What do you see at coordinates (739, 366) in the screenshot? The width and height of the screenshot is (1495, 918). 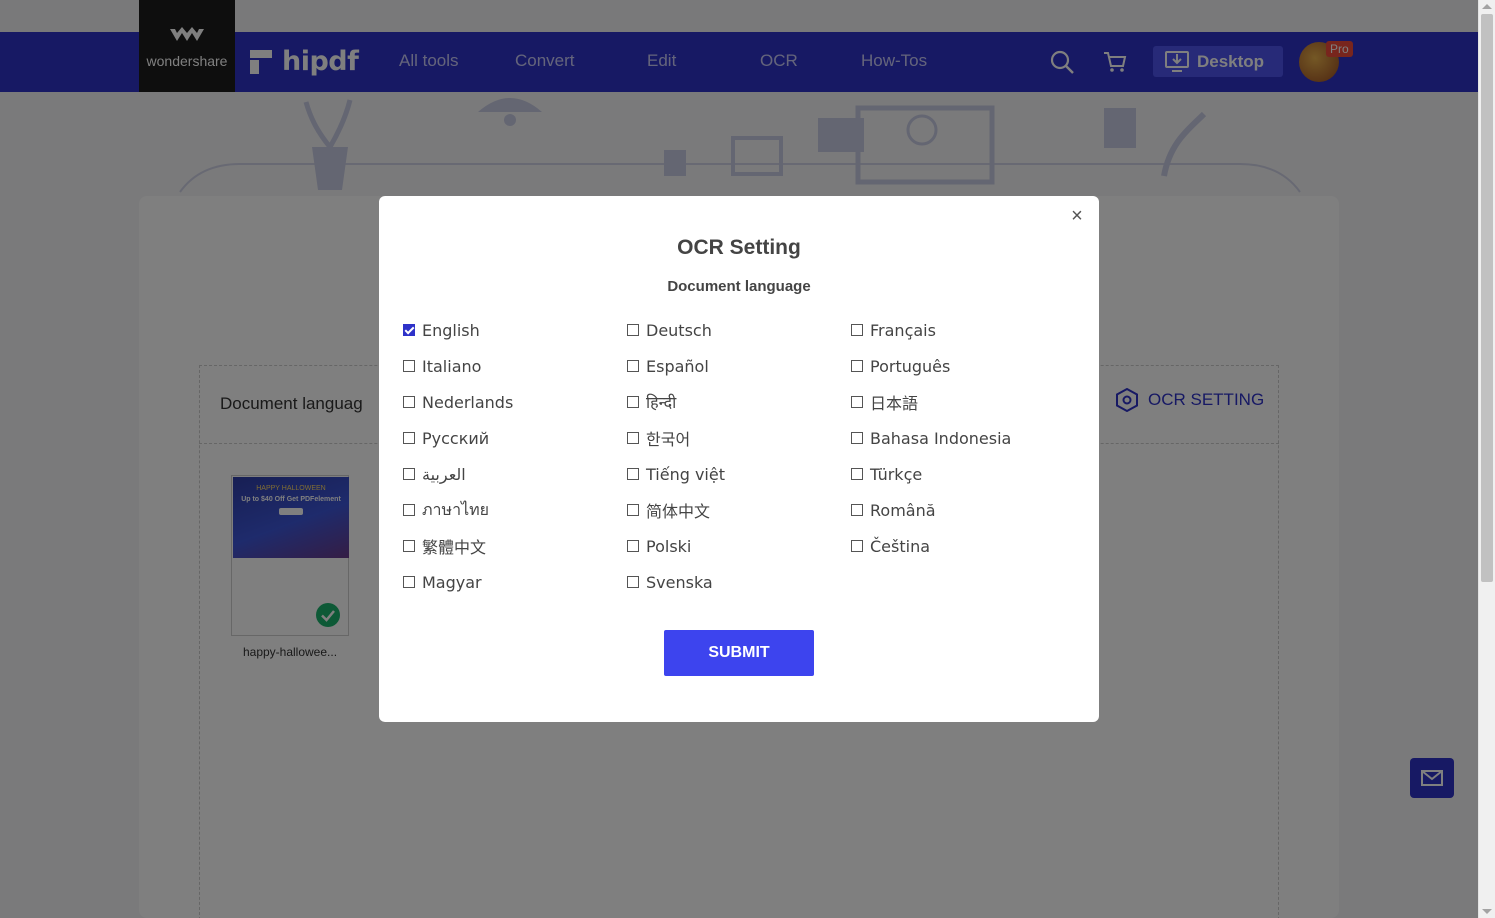 I see `language-option: Español` at bounding box center [739, 366].